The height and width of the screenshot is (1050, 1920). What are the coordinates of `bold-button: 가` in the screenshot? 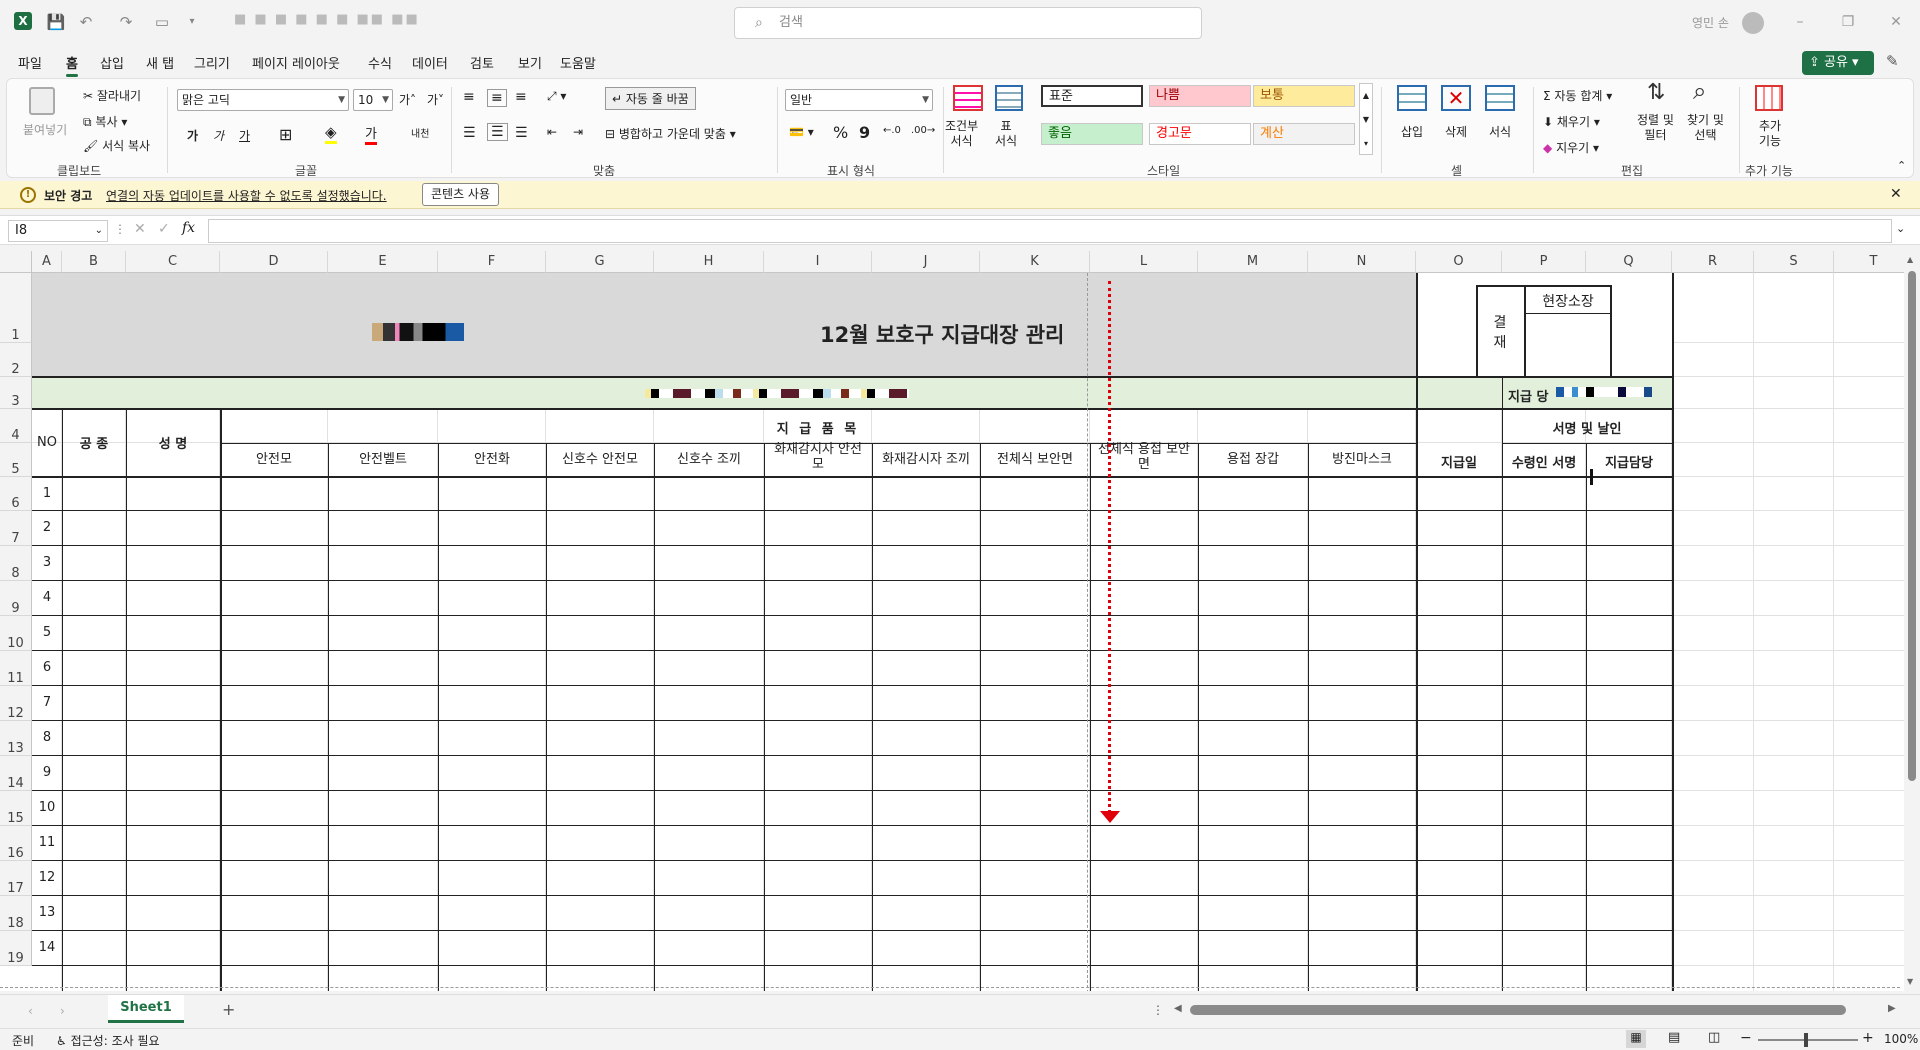 It's located at (192, 135).